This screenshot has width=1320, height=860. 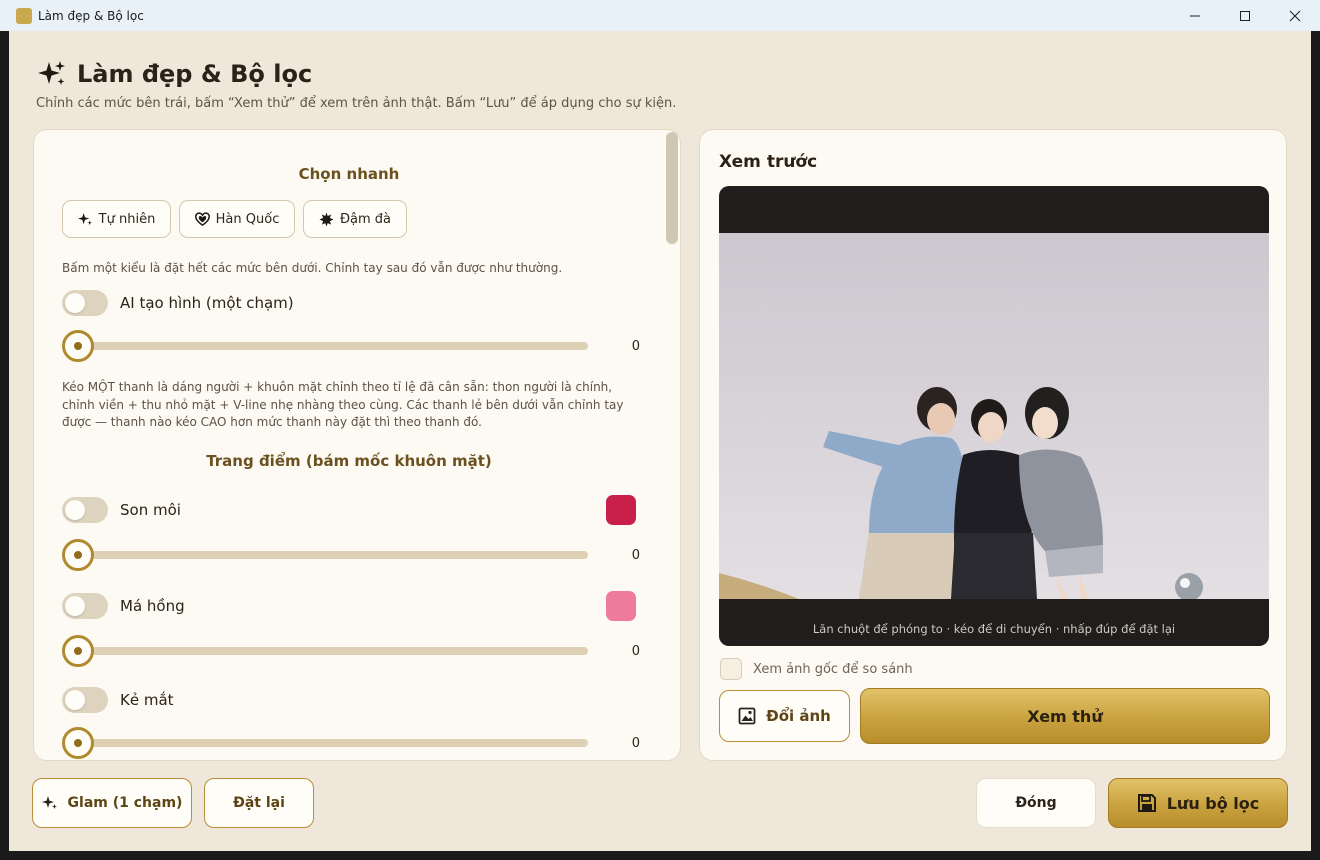 What do you see at coordinates (798, 716) in the screenshot?
I see `change-photo-label: Đổi ảnh` at bounding box center [798, 716].